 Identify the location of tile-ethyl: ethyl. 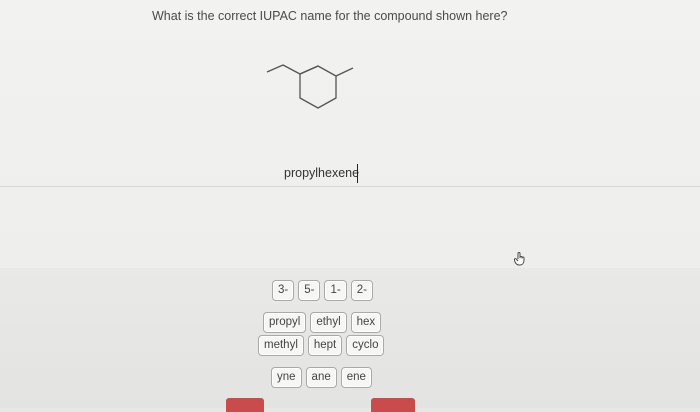
(328, 322).